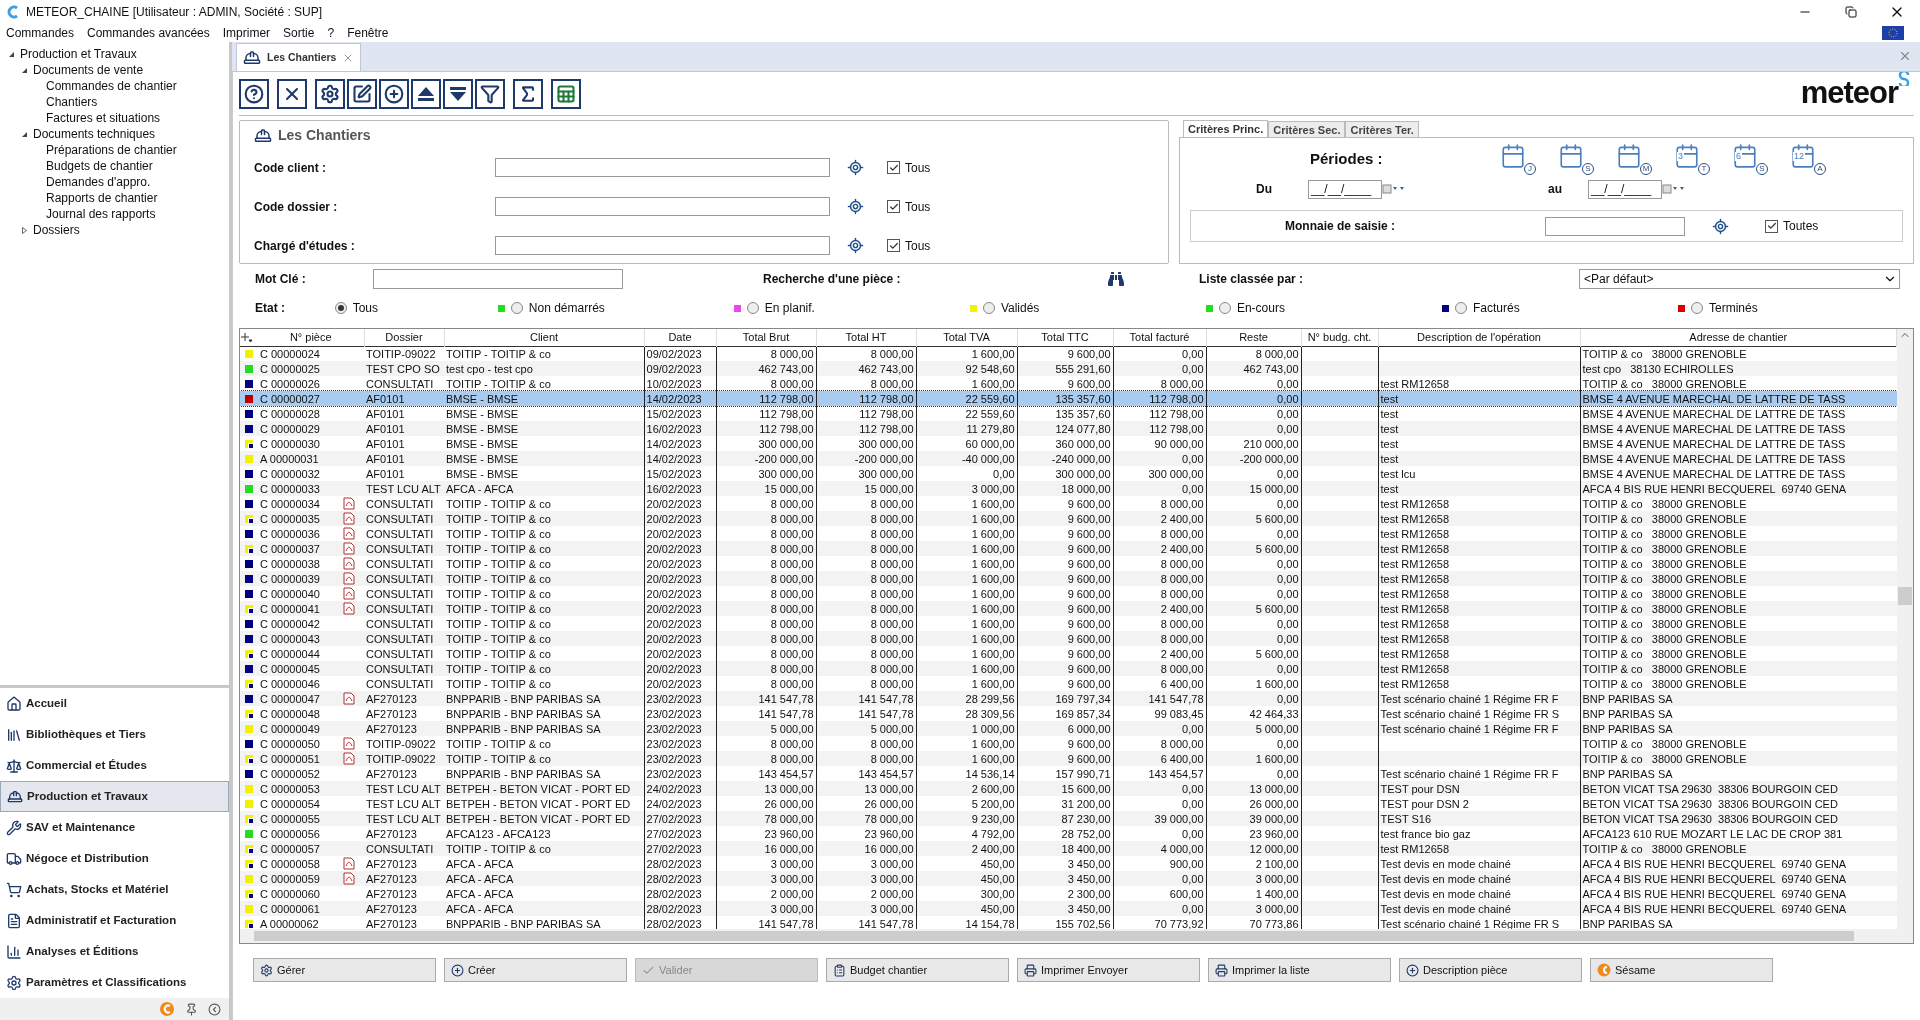 This screenshot has height=1020, width=1920. I want to click on nav-item: Bibliothèques et Tiers, so click(114, 734).